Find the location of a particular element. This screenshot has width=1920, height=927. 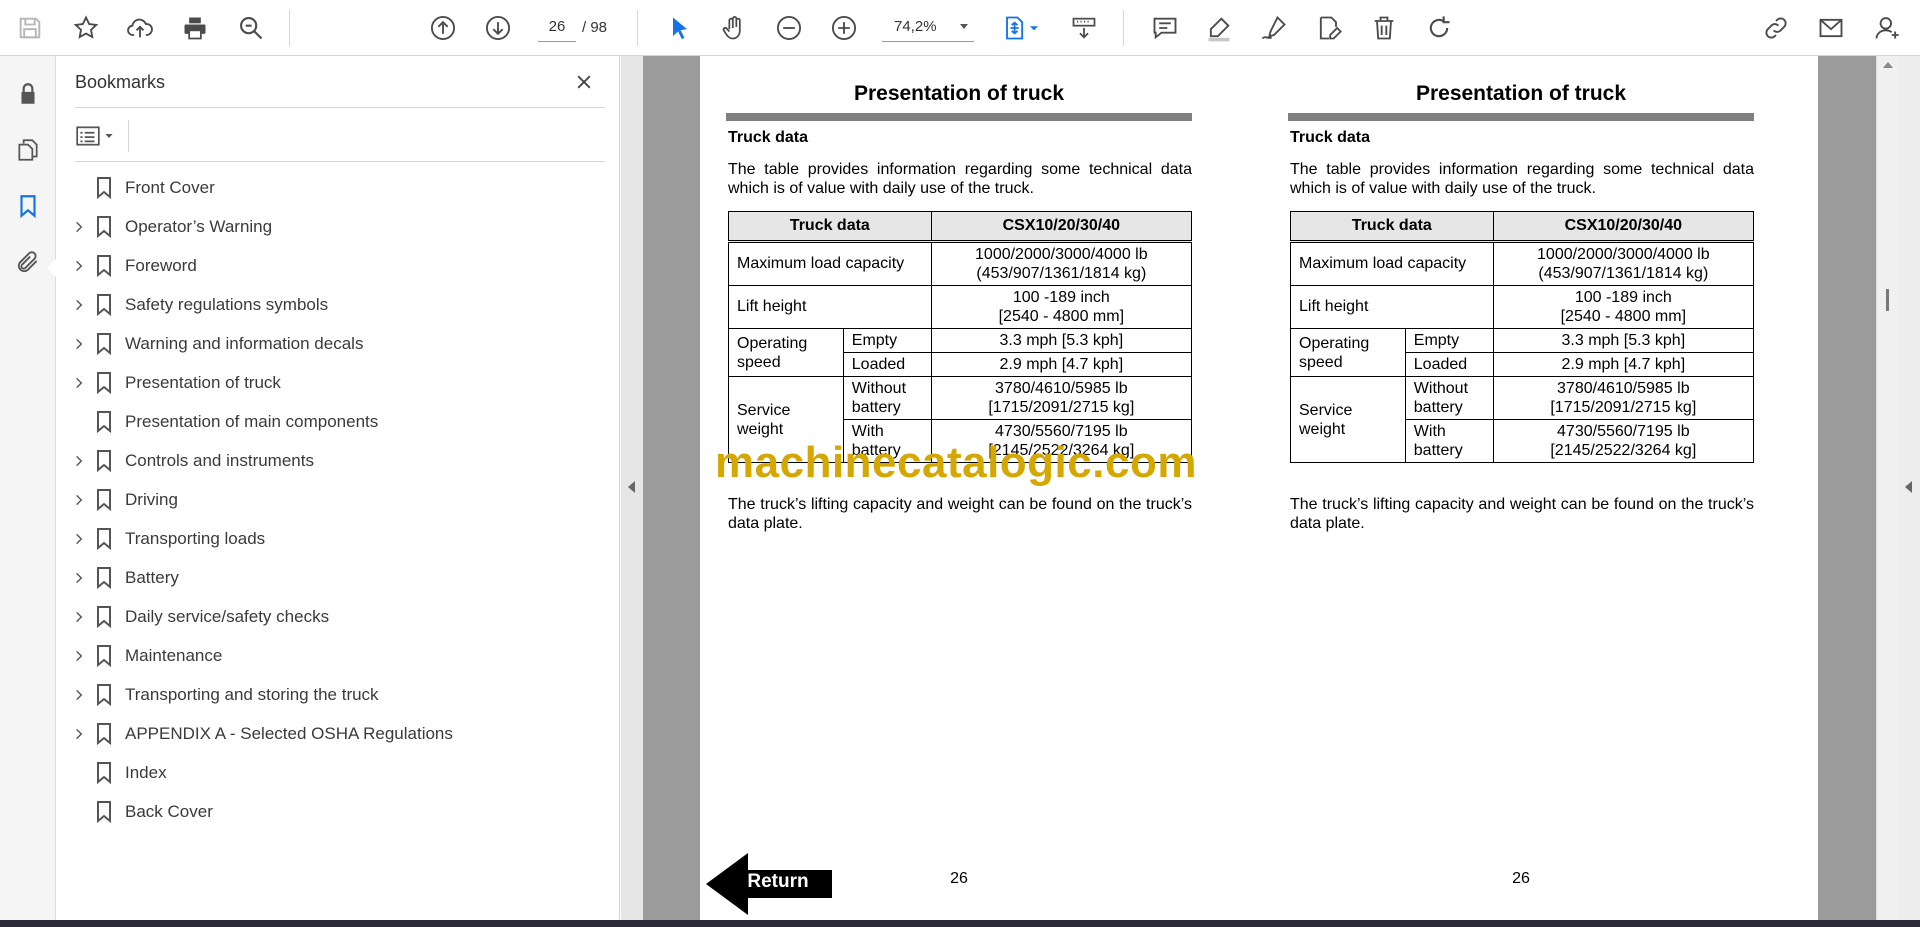

page-number-input: 26 is located at coordinates (557, 27).